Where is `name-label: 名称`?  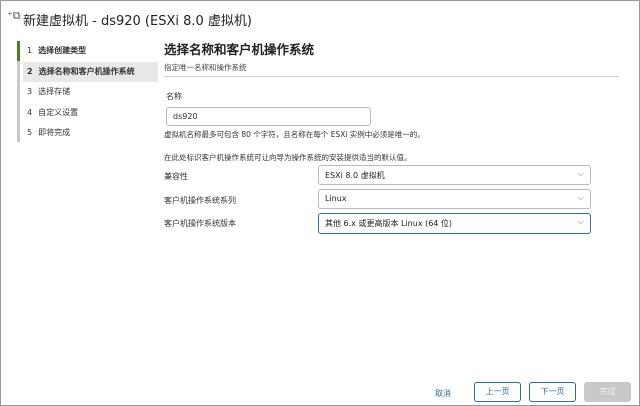 name-label: 名称 is located at coordinates (174, 96).